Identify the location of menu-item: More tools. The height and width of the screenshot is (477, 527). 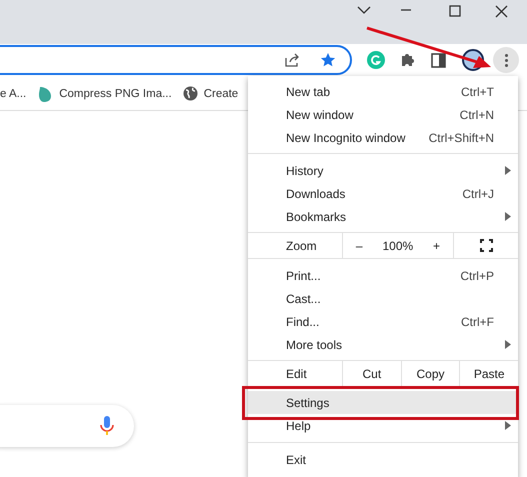
(383, 344).